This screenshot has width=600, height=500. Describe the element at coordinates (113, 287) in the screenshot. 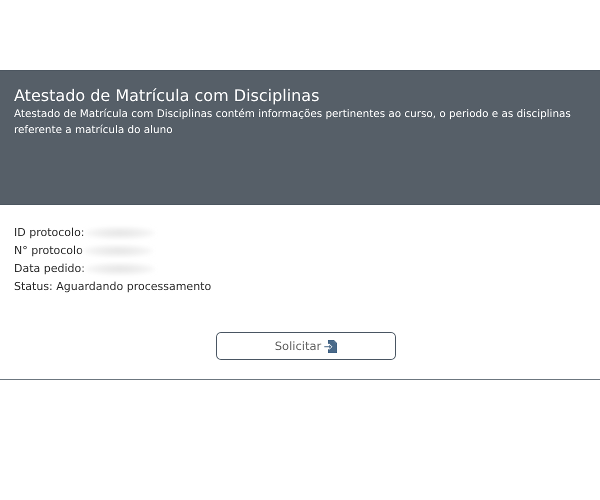

I see `field-label: Status: Aguardando processamento` at that location.